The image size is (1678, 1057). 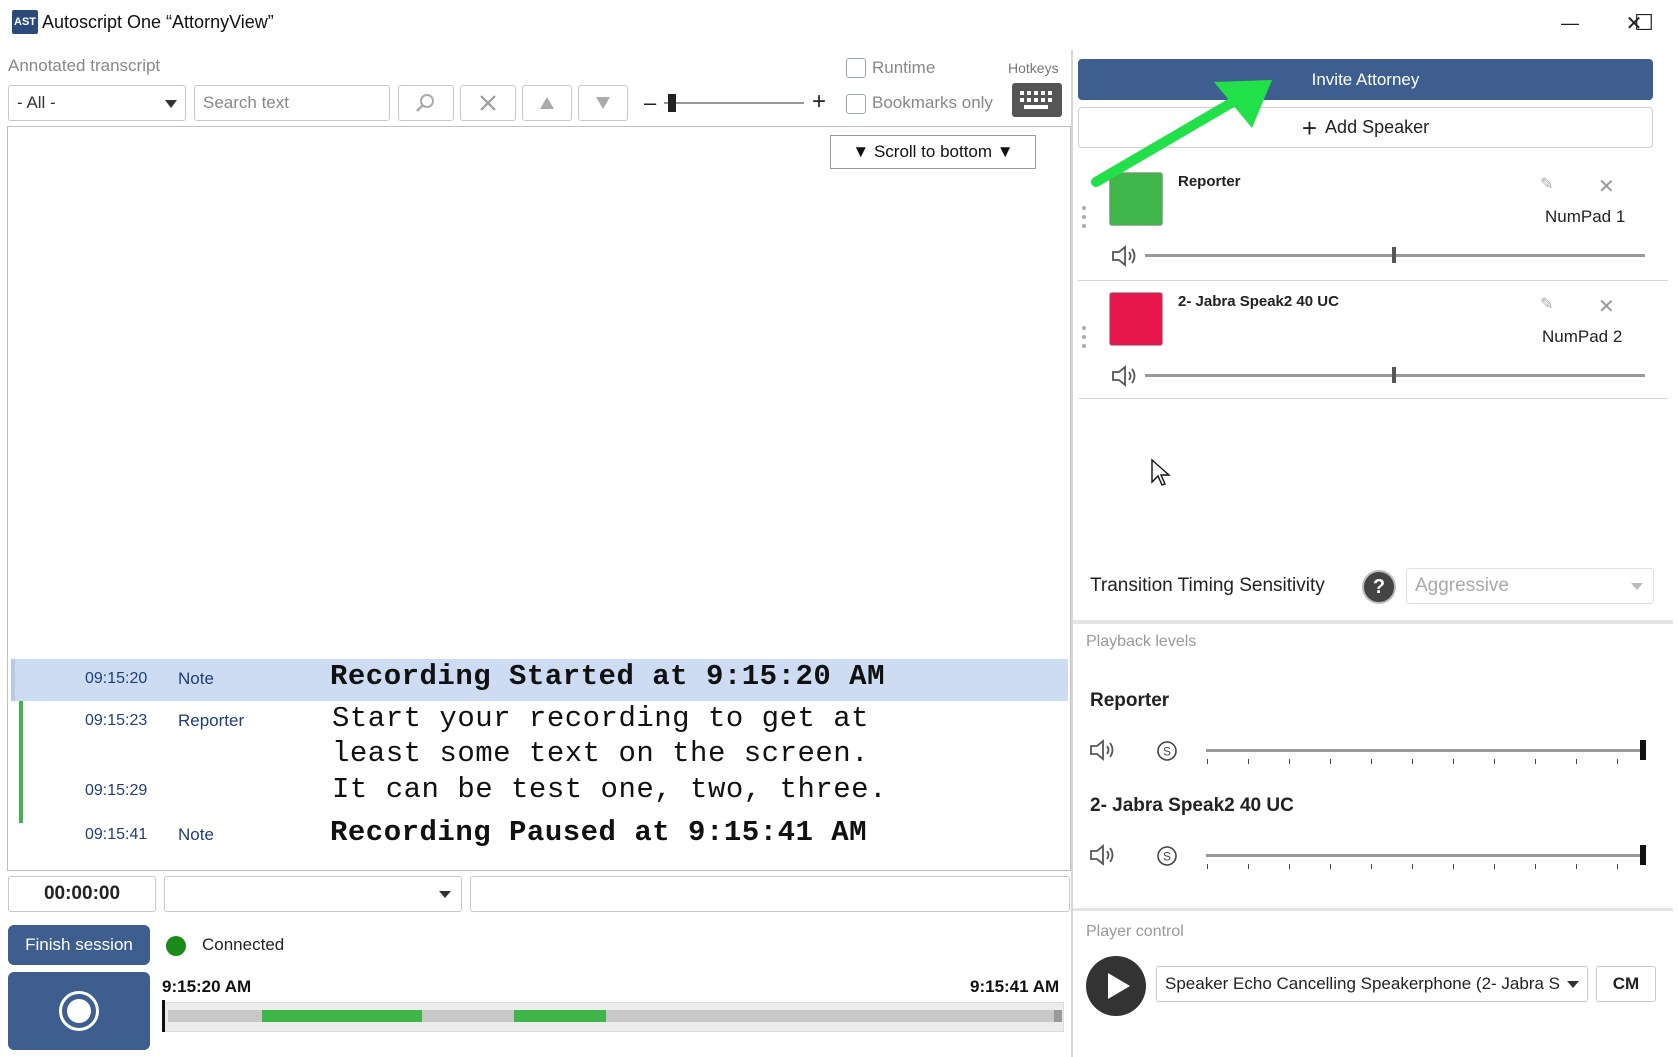 I want to click on keyboard-icon, so click(x=1036, y=100).